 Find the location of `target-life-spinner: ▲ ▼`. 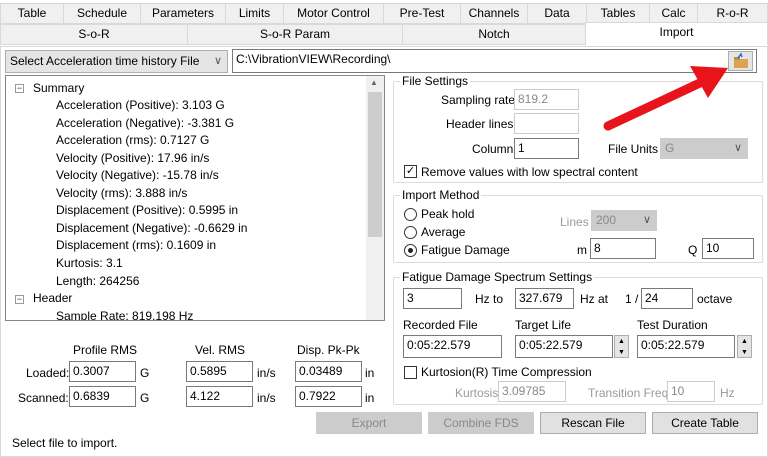

target-life-spinner: ▲ ▼ is located at coordinates (621, 346).